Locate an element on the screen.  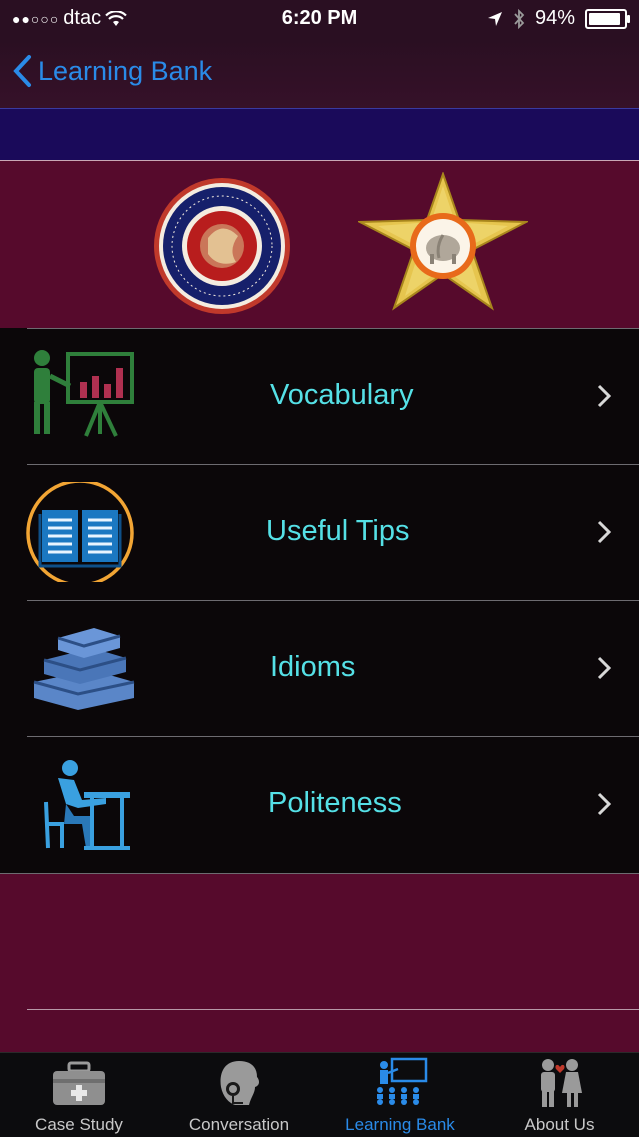
navigation-bar: Learning Bank is located at coordinates (319, 74).